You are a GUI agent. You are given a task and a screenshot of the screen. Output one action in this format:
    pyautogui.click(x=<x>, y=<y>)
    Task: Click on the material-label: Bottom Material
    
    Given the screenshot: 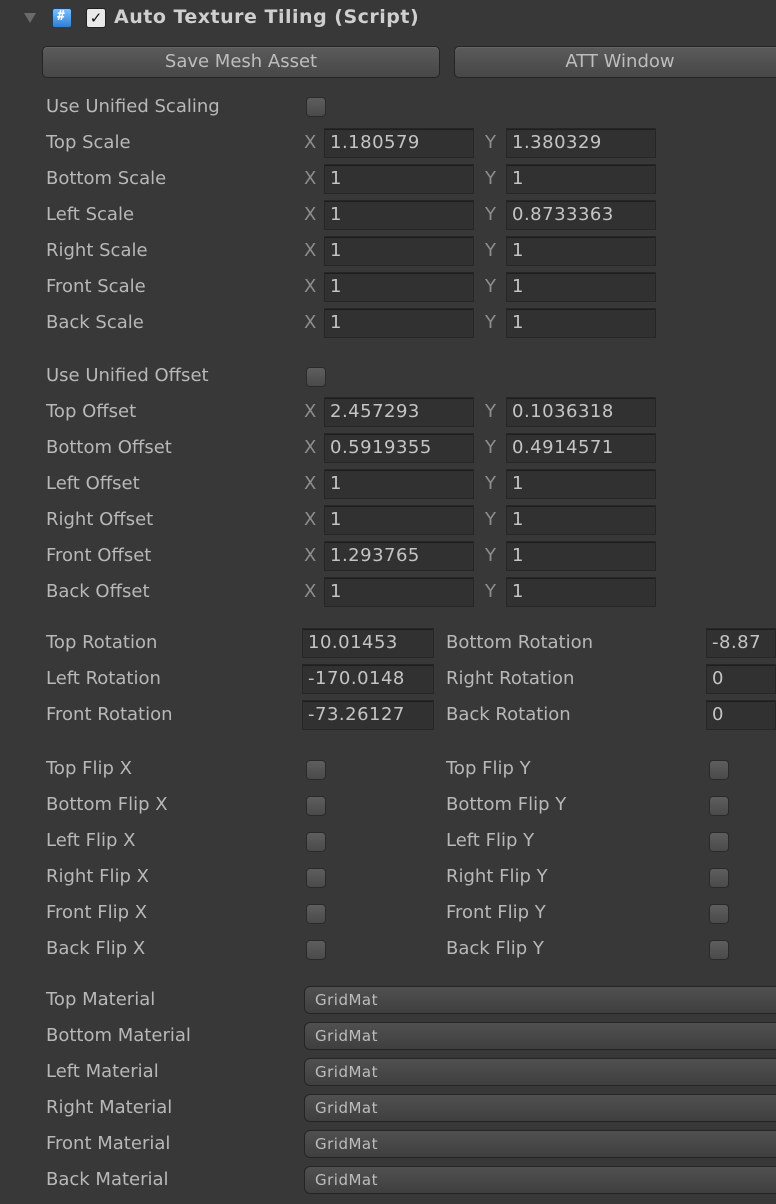 What is the action you would take?
    pyautogui.click(x=118, y=1035)
    